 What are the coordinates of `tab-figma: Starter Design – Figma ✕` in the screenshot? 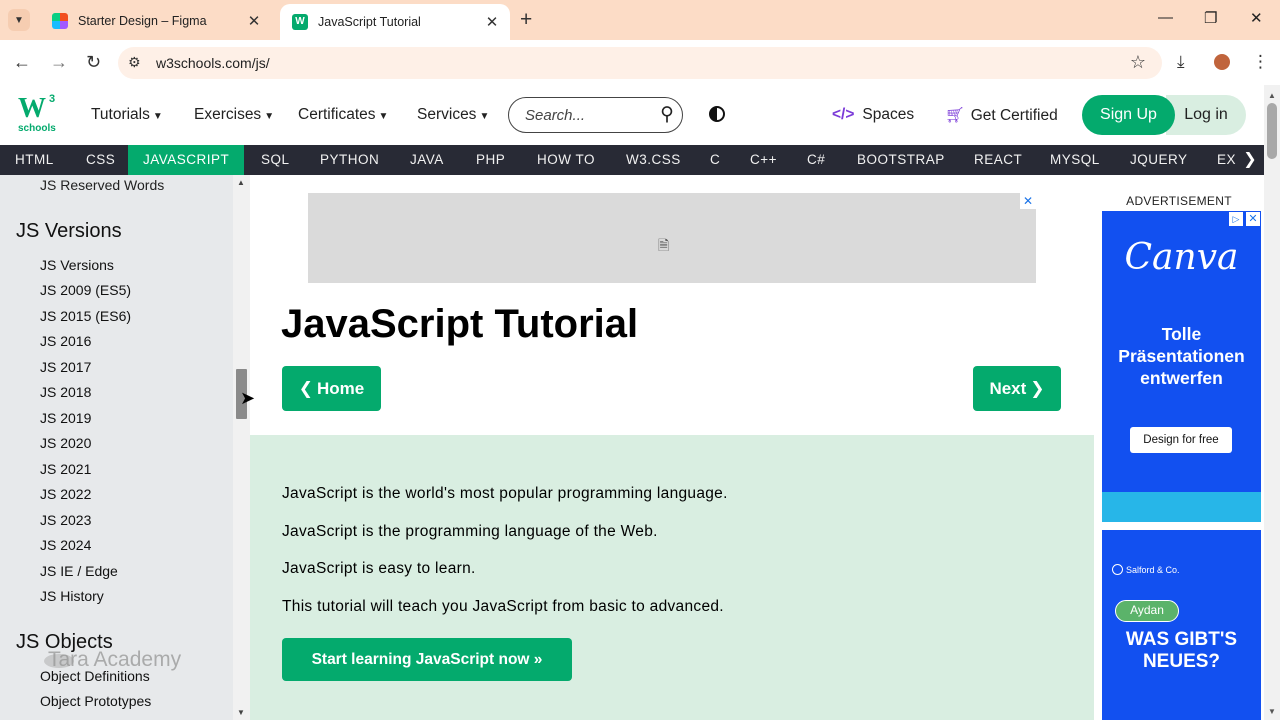 It's located at (156, 21).